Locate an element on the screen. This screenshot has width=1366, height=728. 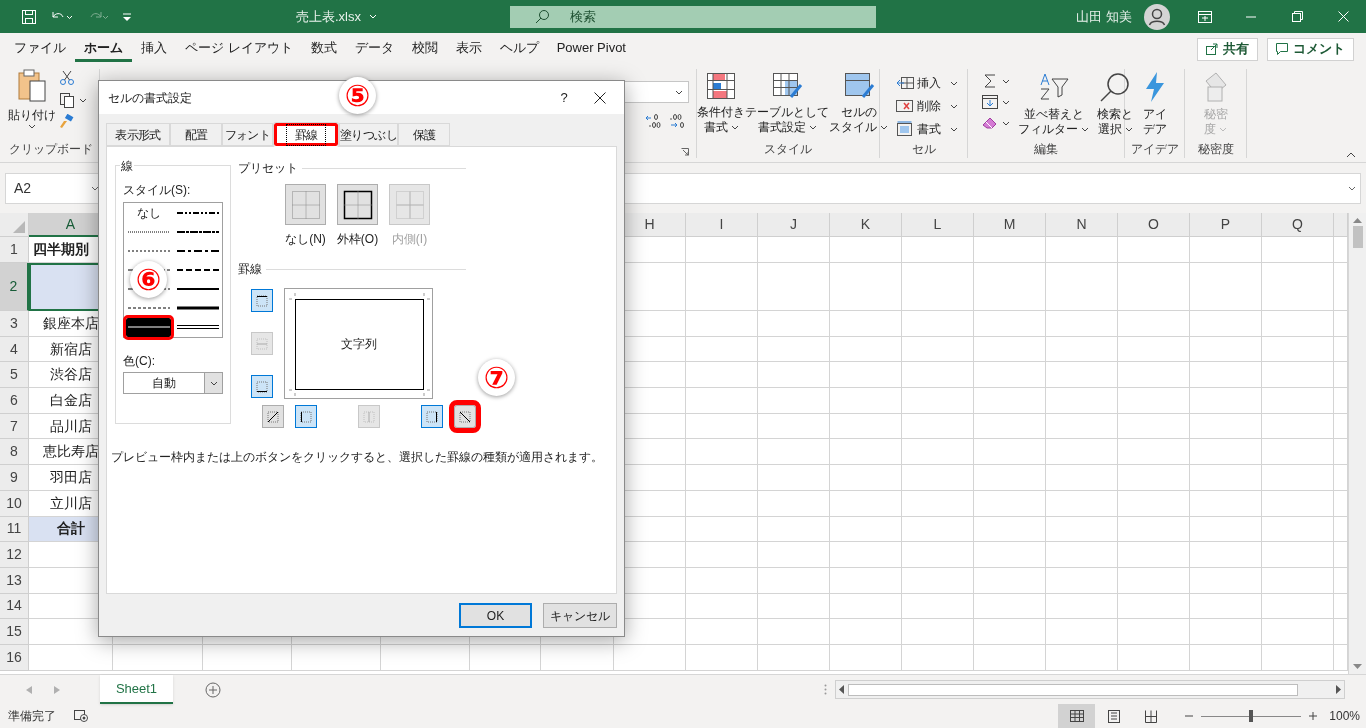
section-label: プリセット is located at coordinates (268, 168).